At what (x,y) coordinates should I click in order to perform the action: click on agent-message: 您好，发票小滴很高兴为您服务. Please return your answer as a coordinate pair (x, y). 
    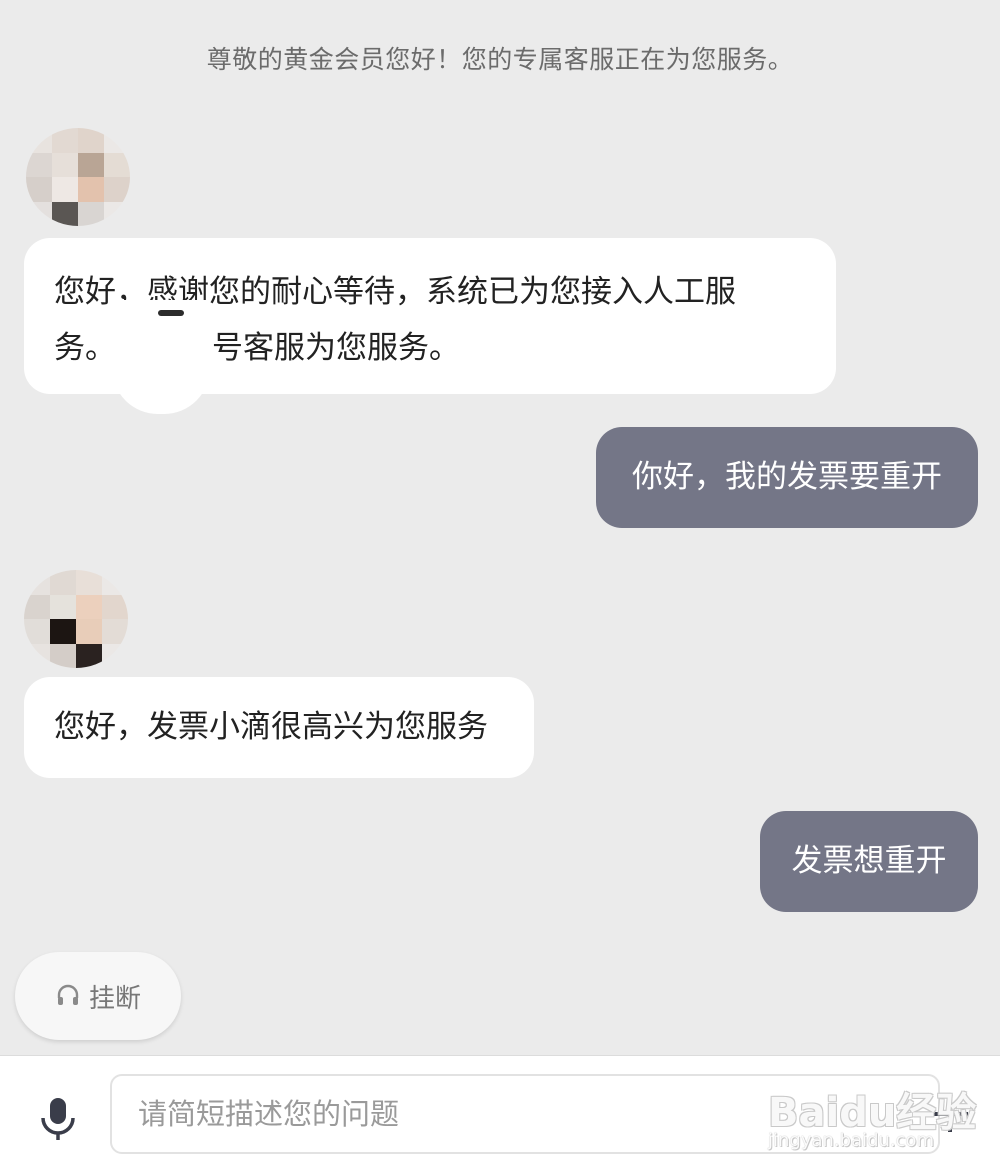
    Looking at the image, I should click on (279, 727).